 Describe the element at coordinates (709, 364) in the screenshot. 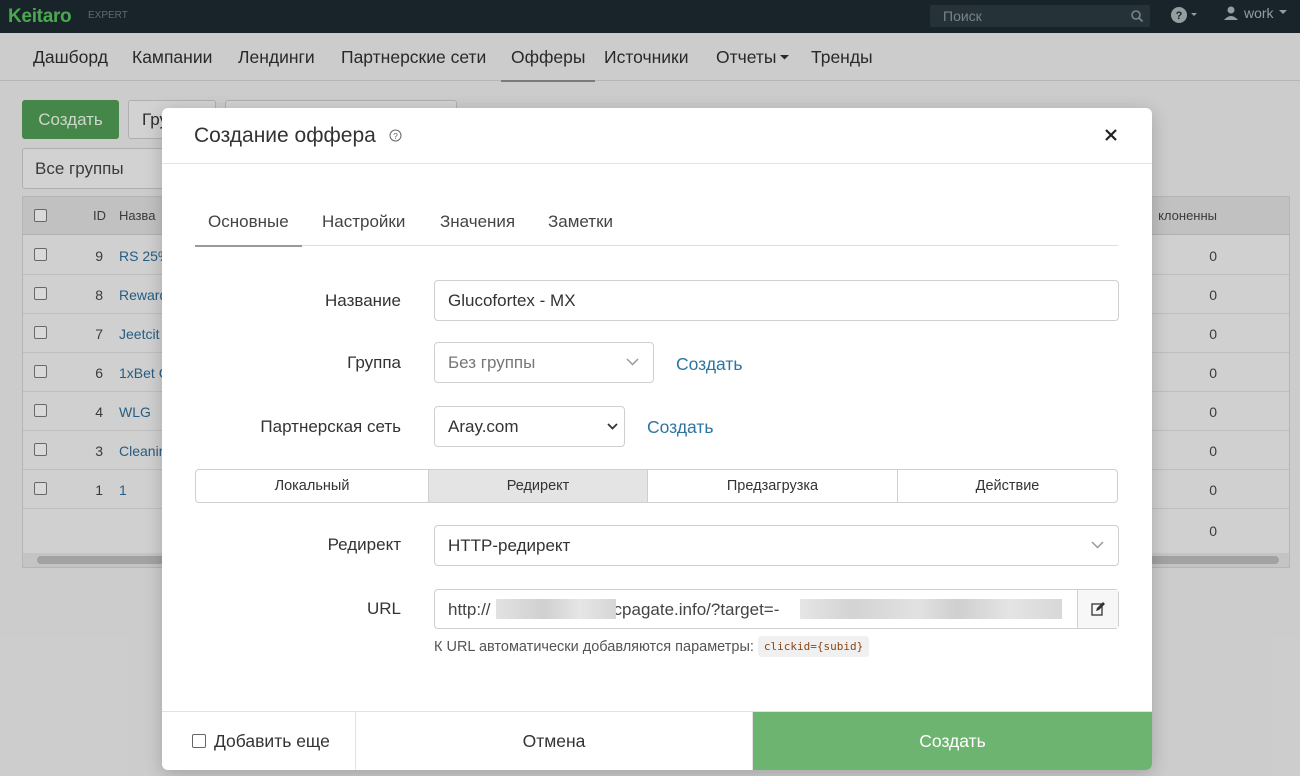

I see `create-group-link: Создать` at that location.